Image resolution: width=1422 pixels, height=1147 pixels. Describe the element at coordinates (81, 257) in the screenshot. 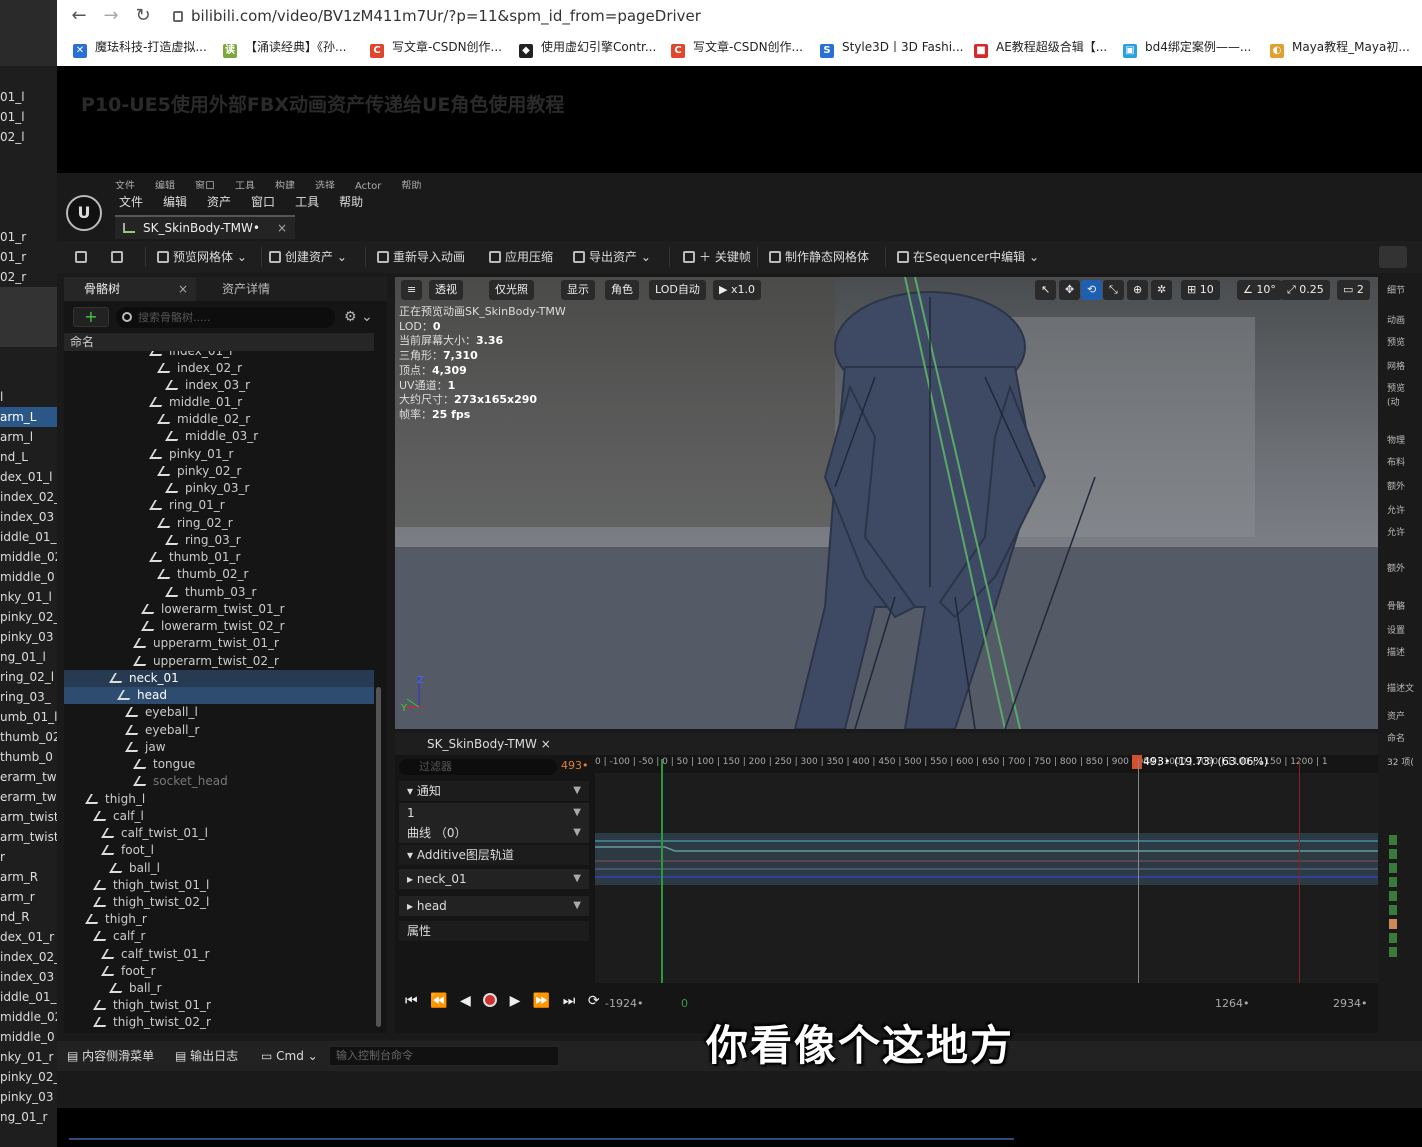

I see `save-icon` at that location.